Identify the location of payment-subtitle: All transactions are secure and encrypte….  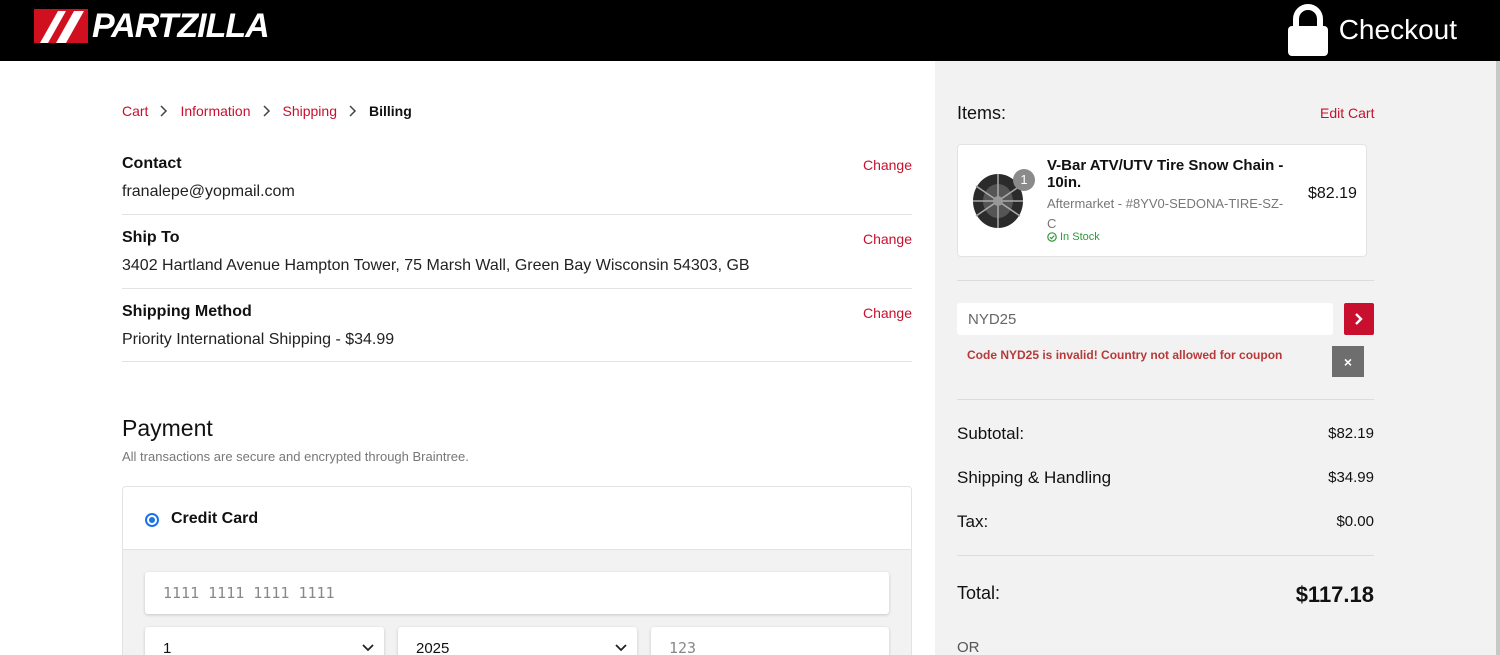
(295, 456).